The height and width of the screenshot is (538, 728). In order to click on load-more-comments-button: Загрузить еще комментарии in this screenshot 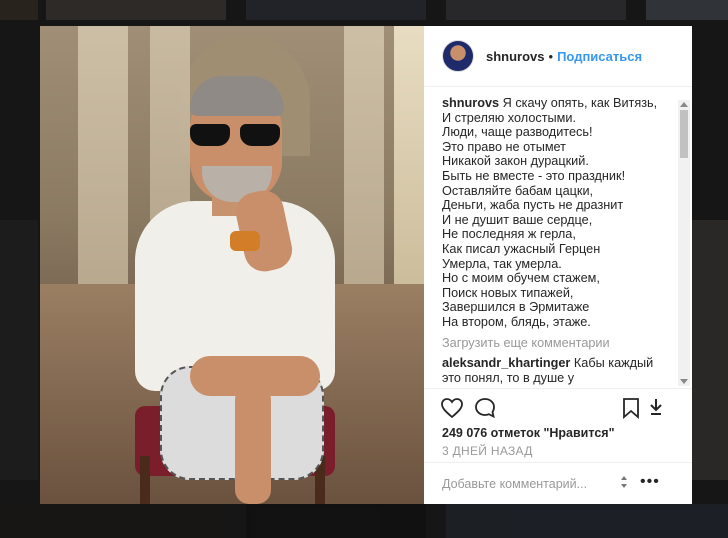, I will do `click(558, 343)`.